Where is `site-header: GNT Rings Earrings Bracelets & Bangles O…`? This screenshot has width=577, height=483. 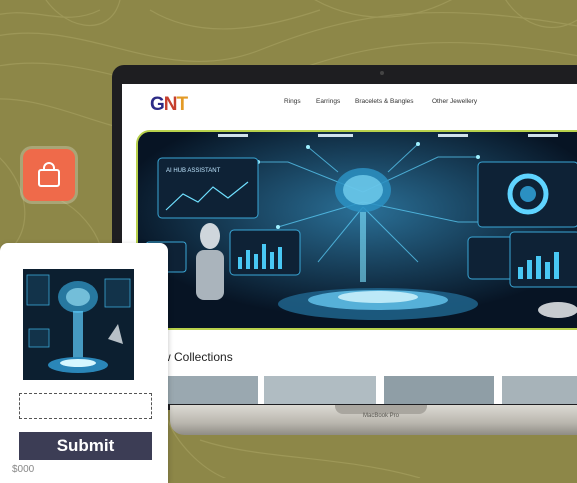
site-header: GNT Rings Earrings Bracelets & Bangles O… is located at coordinates (349, 103).